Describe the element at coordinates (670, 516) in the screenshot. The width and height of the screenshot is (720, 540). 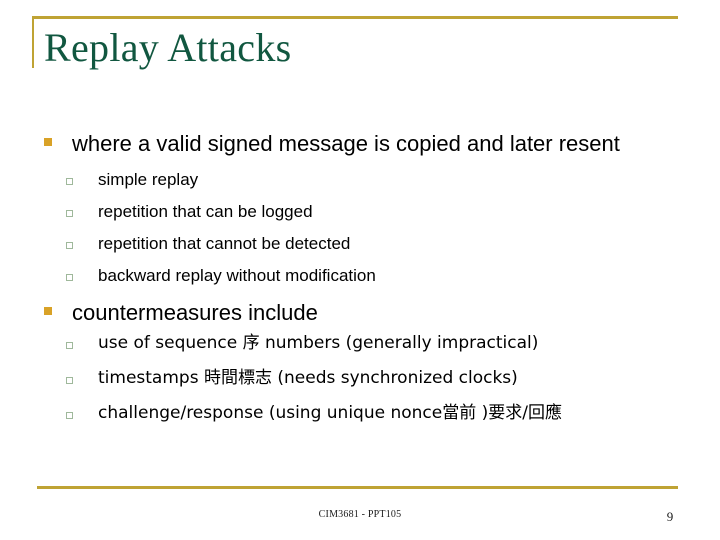
I see `footer-page-number: 9` at that location.